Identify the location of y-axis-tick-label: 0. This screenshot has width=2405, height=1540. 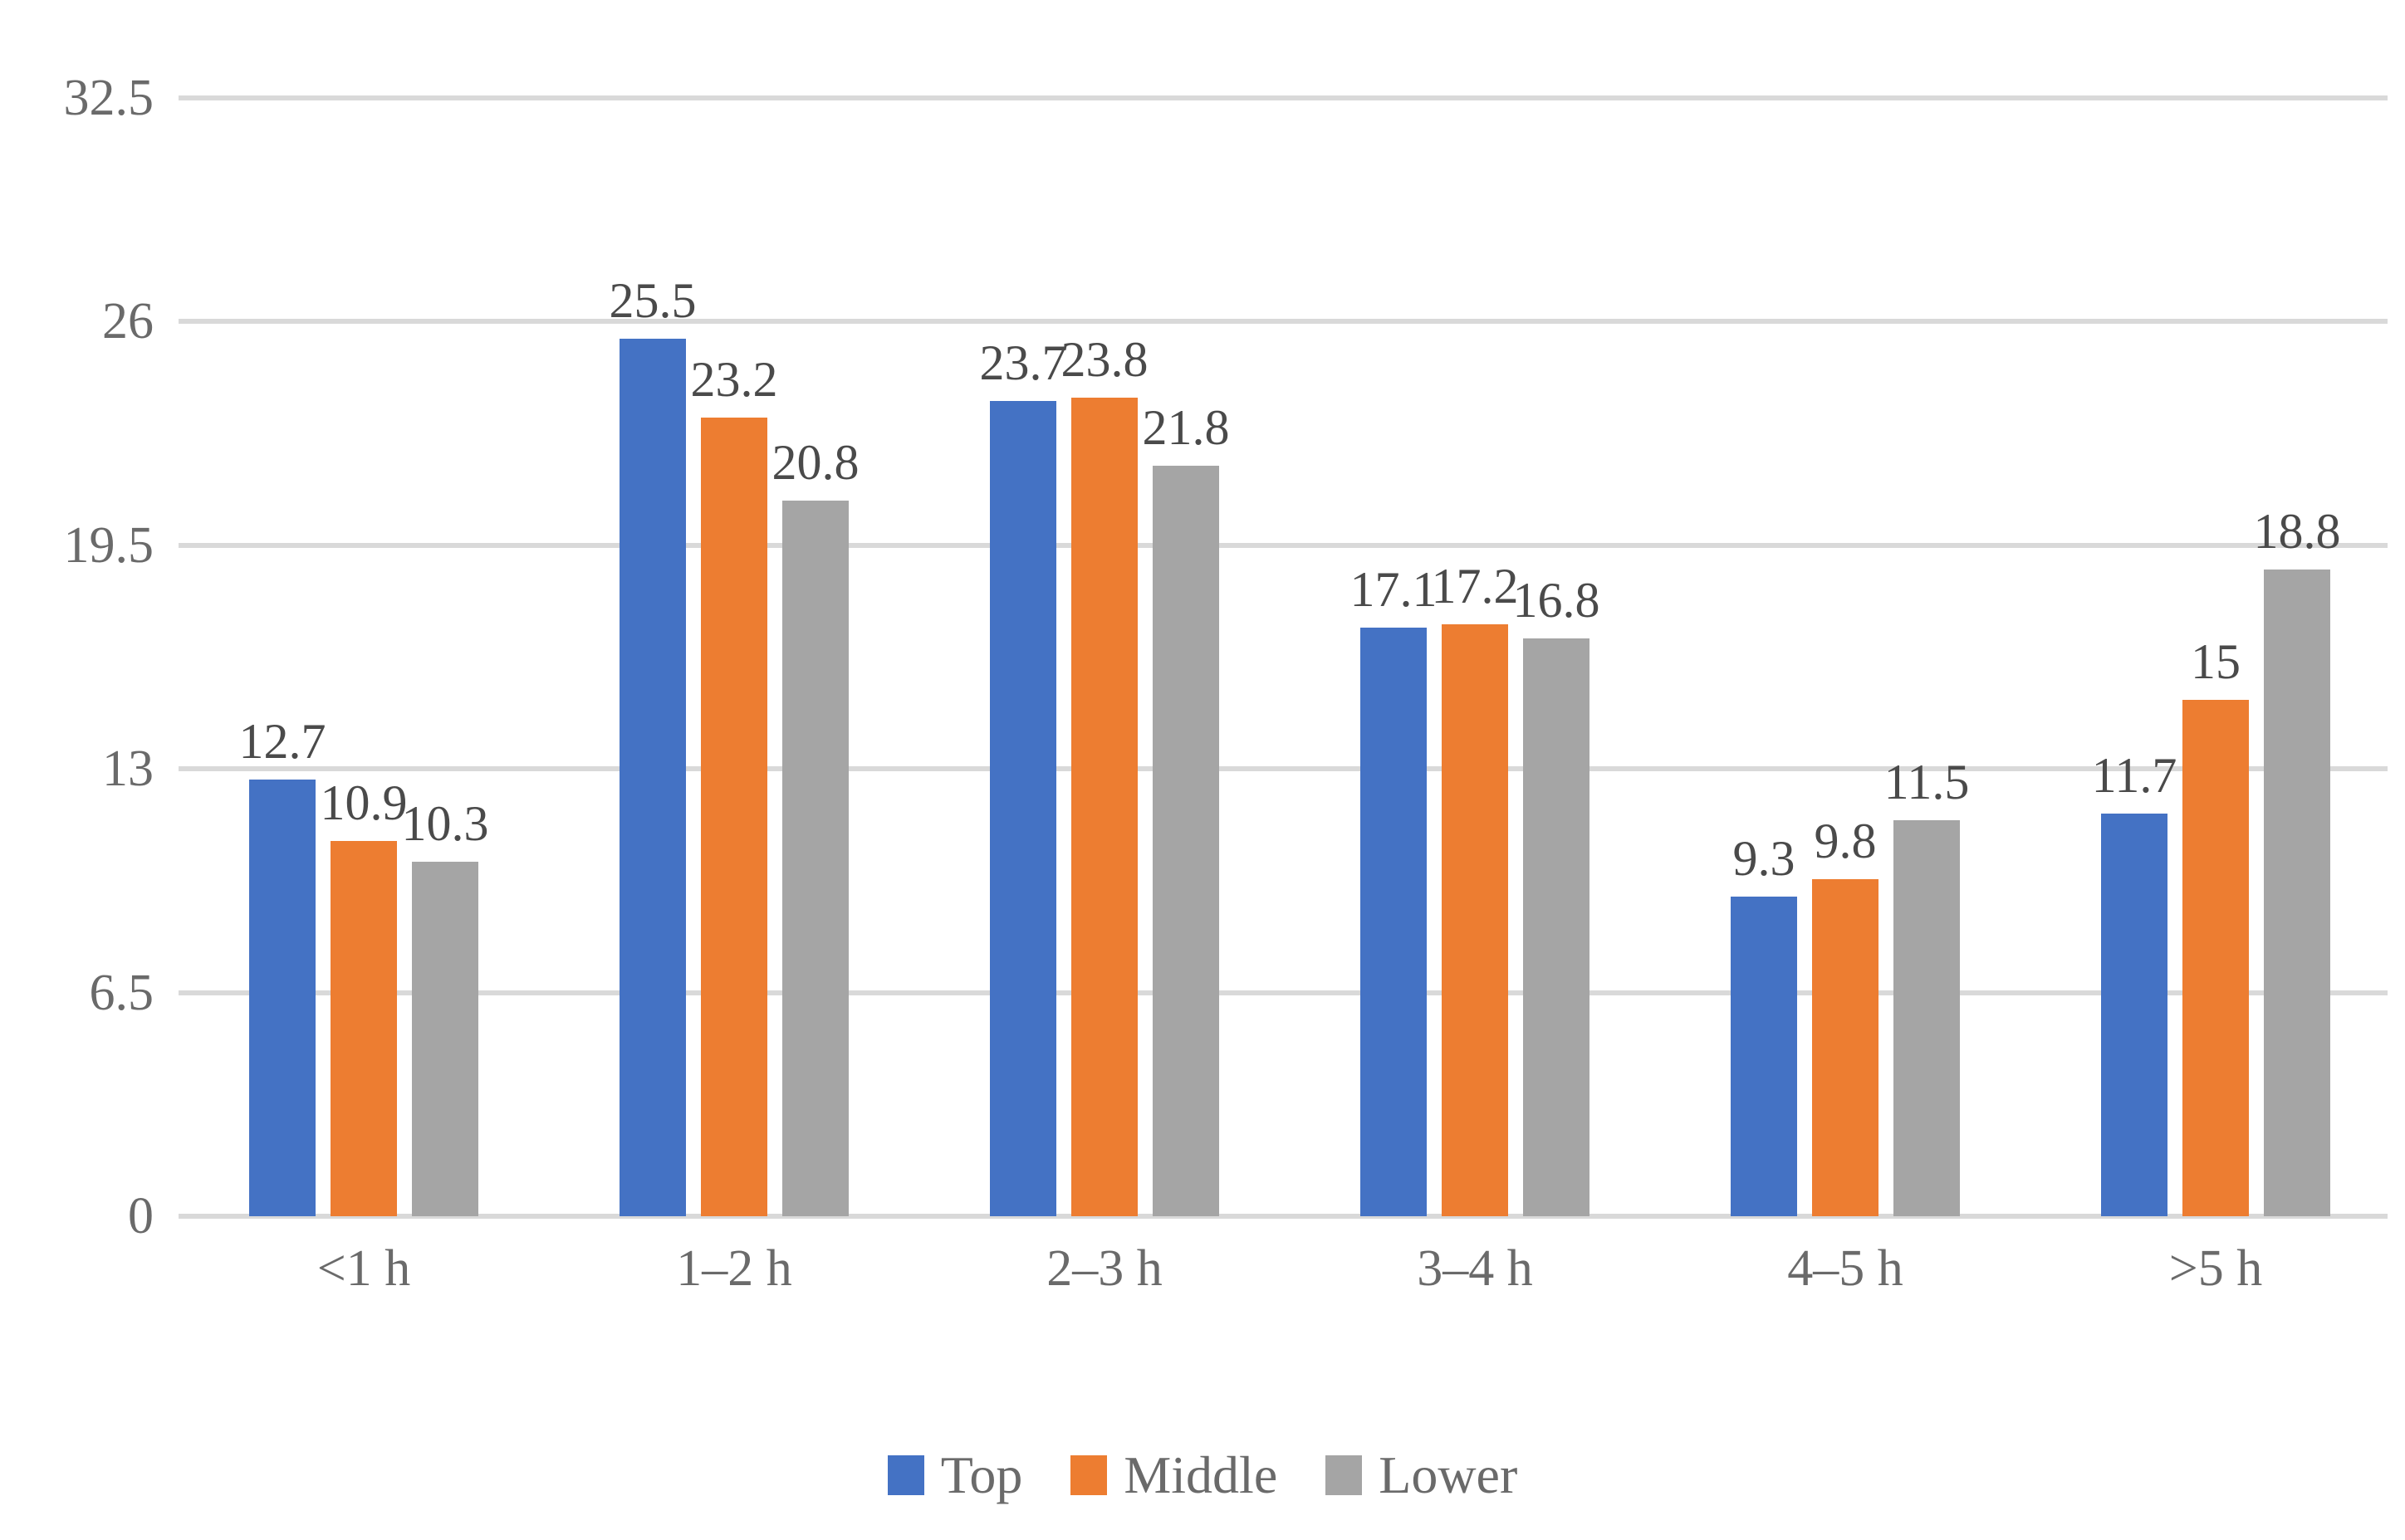
(141, 1216).